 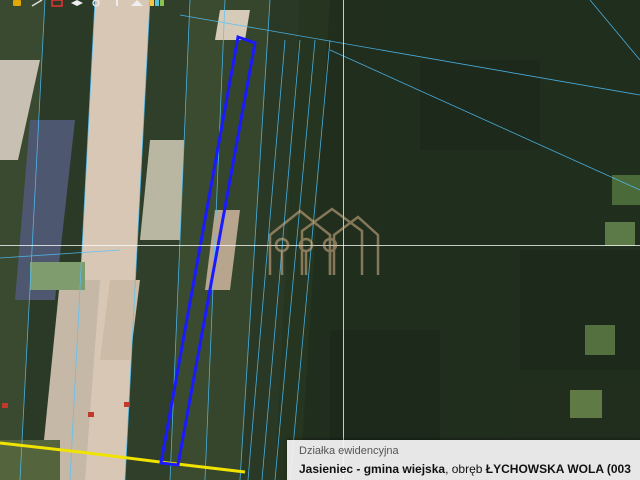 I want to click on obreb-separator: , obręb, so click(x=465, y=469).